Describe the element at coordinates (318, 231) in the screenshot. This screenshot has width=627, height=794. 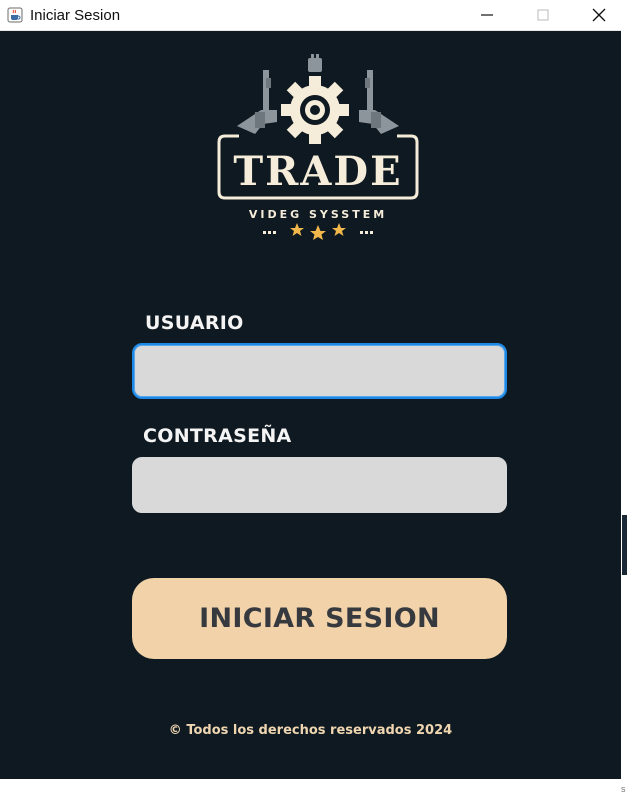
I see `stars-icon` at that location.